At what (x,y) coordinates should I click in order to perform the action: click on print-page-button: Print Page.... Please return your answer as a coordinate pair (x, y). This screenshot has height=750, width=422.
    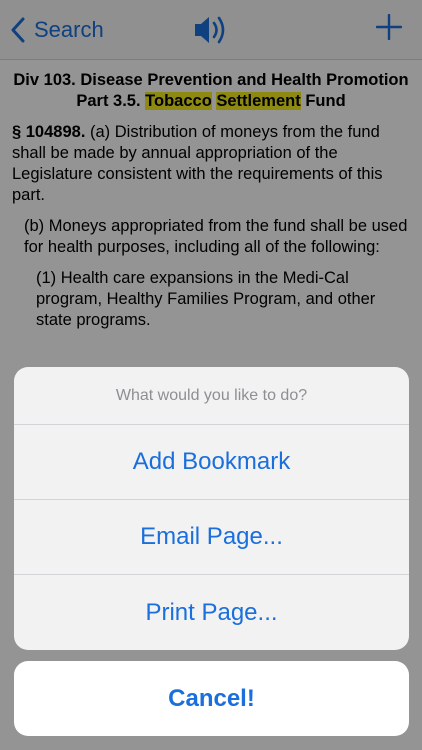
    Looking at the image, I should click on (211, 612).